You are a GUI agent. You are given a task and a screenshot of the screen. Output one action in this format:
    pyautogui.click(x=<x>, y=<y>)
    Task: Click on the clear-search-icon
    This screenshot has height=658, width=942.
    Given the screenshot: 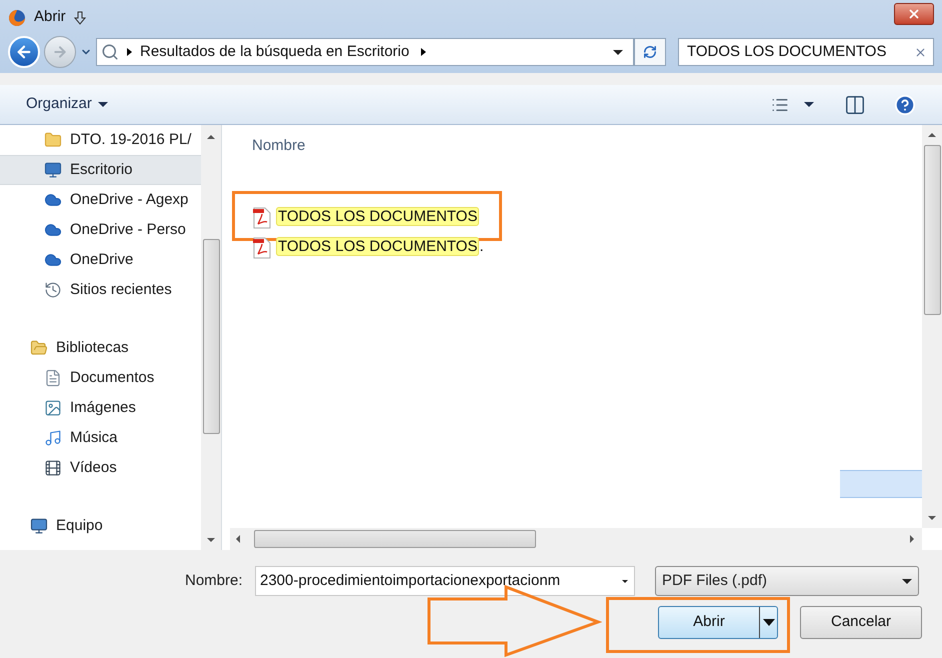 What is the action you would take?
    pyautogui.click(x=920, y=52)
    